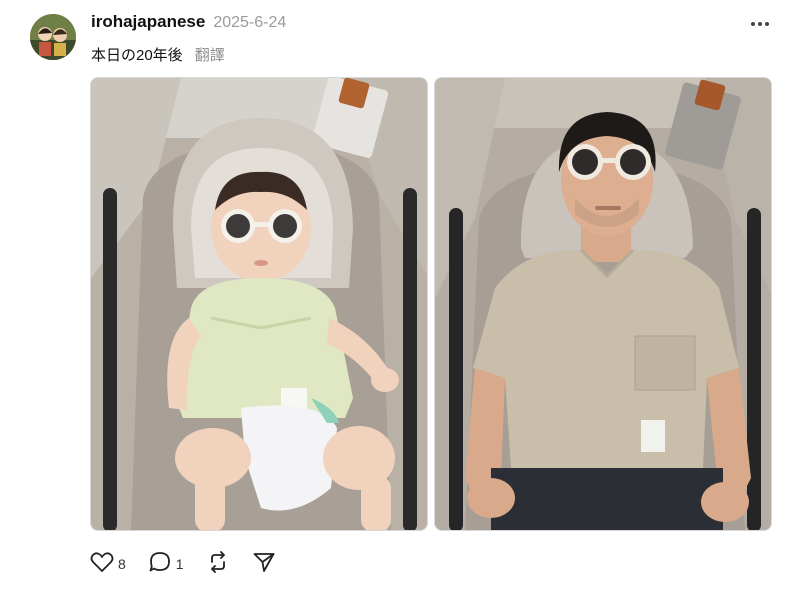  I want to click on heart-icon, so click(102, 564).